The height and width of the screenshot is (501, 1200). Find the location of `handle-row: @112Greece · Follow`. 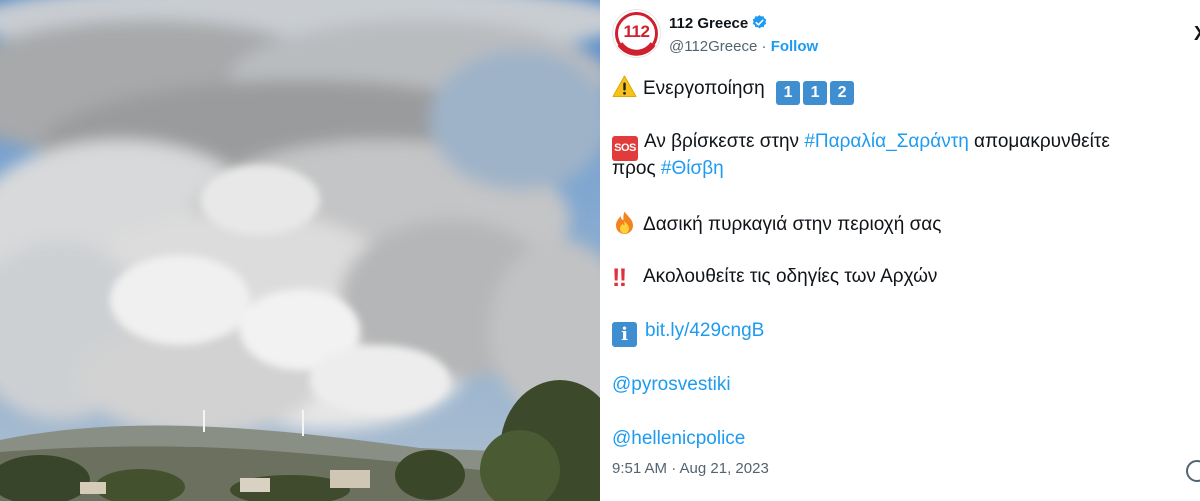

handle-row: @112Greece · Follow is located at coordinates (743, 46).